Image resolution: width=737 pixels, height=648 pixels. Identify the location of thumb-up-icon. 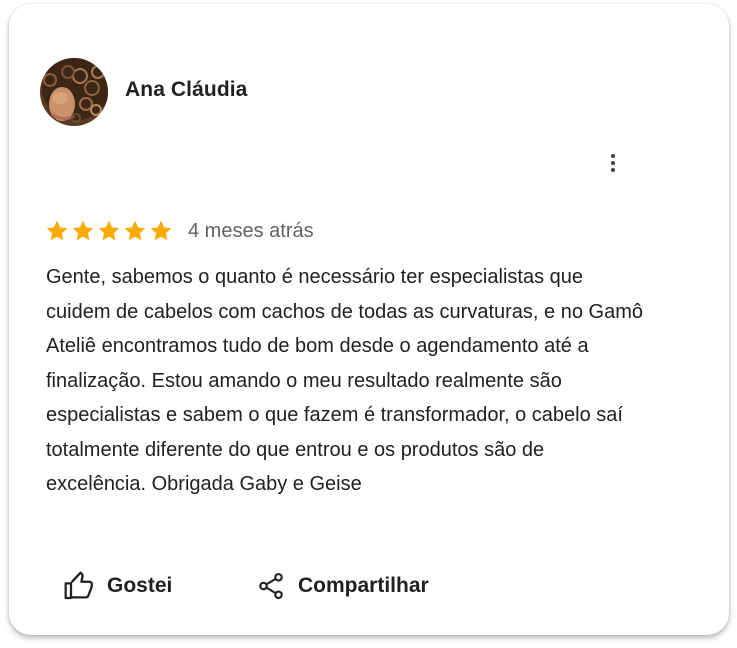
(78, 585).